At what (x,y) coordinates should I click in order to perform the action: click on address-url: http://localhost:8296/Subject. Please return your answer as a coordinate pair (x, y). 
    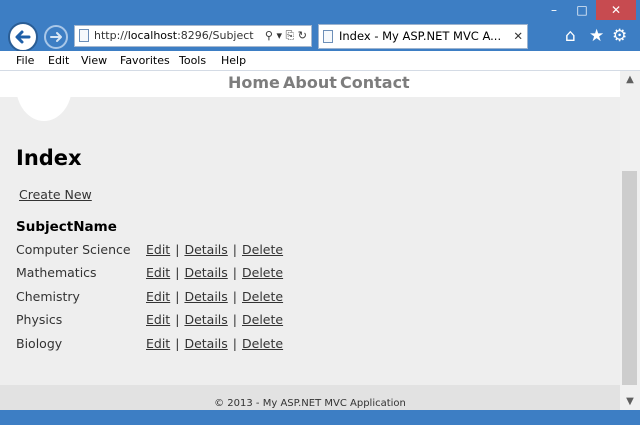
    Looking at the image, I should click on (174, 36).